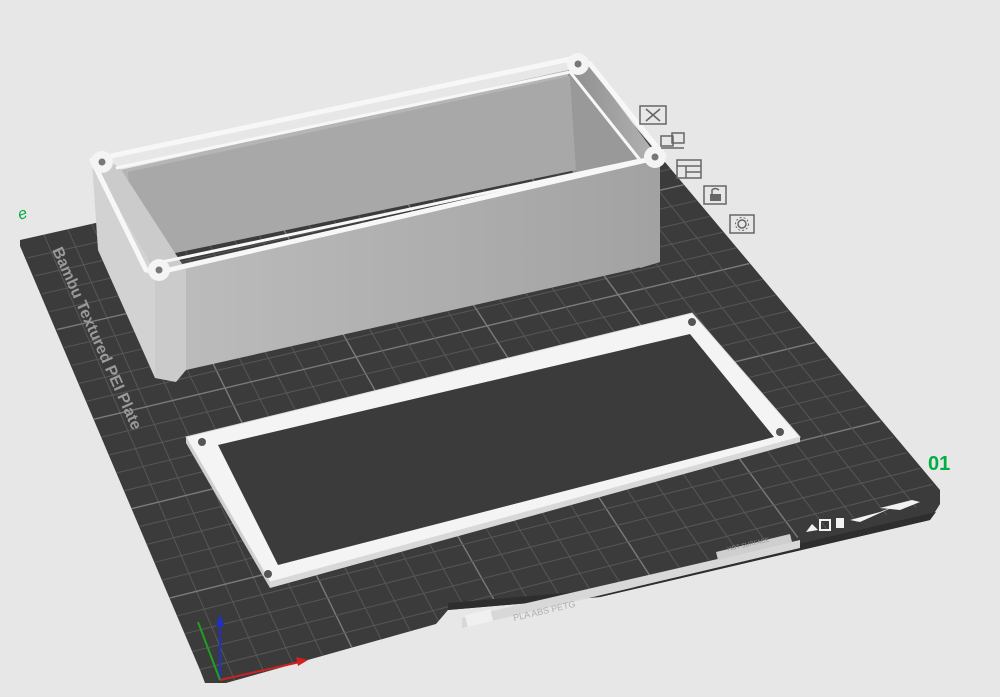 Image resolution: width=1000 pixels, height=697 pixels. Describe the element at coordinates (741, 224) in the screenshot. I see `settings-icon` at that location.